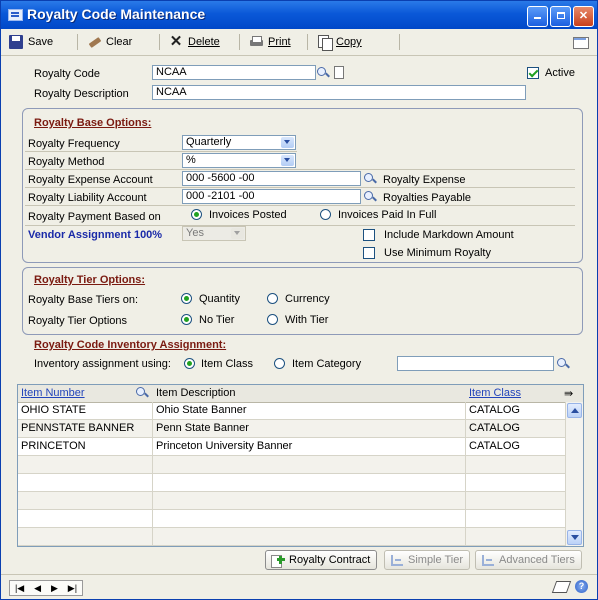 Image resolution: width=598 pixels, height=600 pixels. I want to click on with-tier-radio, so click(272, 319).